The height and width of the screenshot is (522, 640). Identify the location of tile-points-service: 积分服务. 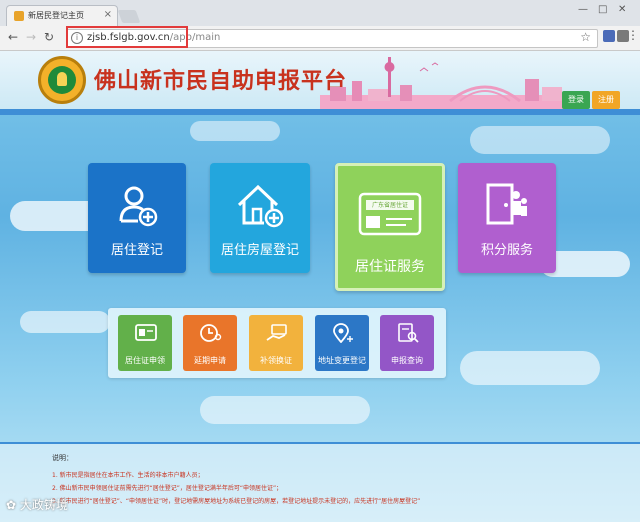
(507, 218).